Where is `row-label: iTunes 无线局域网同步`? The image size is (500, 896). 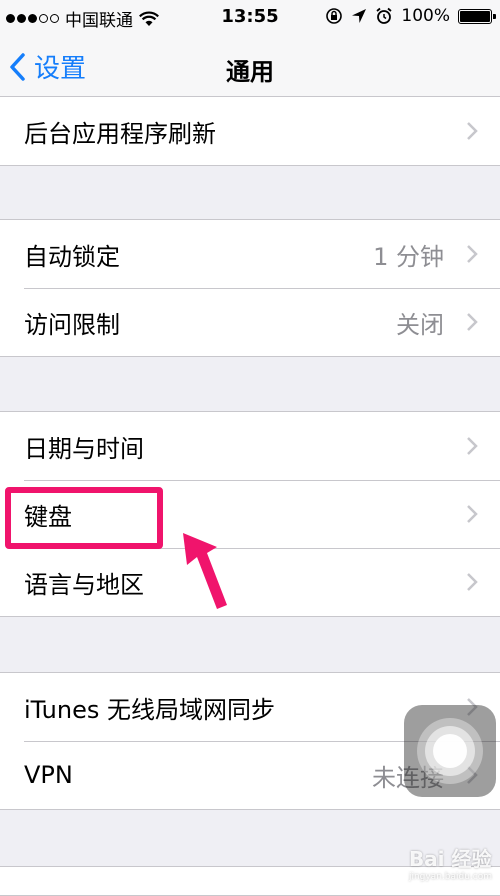
row-label: iTunes 无线局域网同步 is located at coordinates (150, 709).